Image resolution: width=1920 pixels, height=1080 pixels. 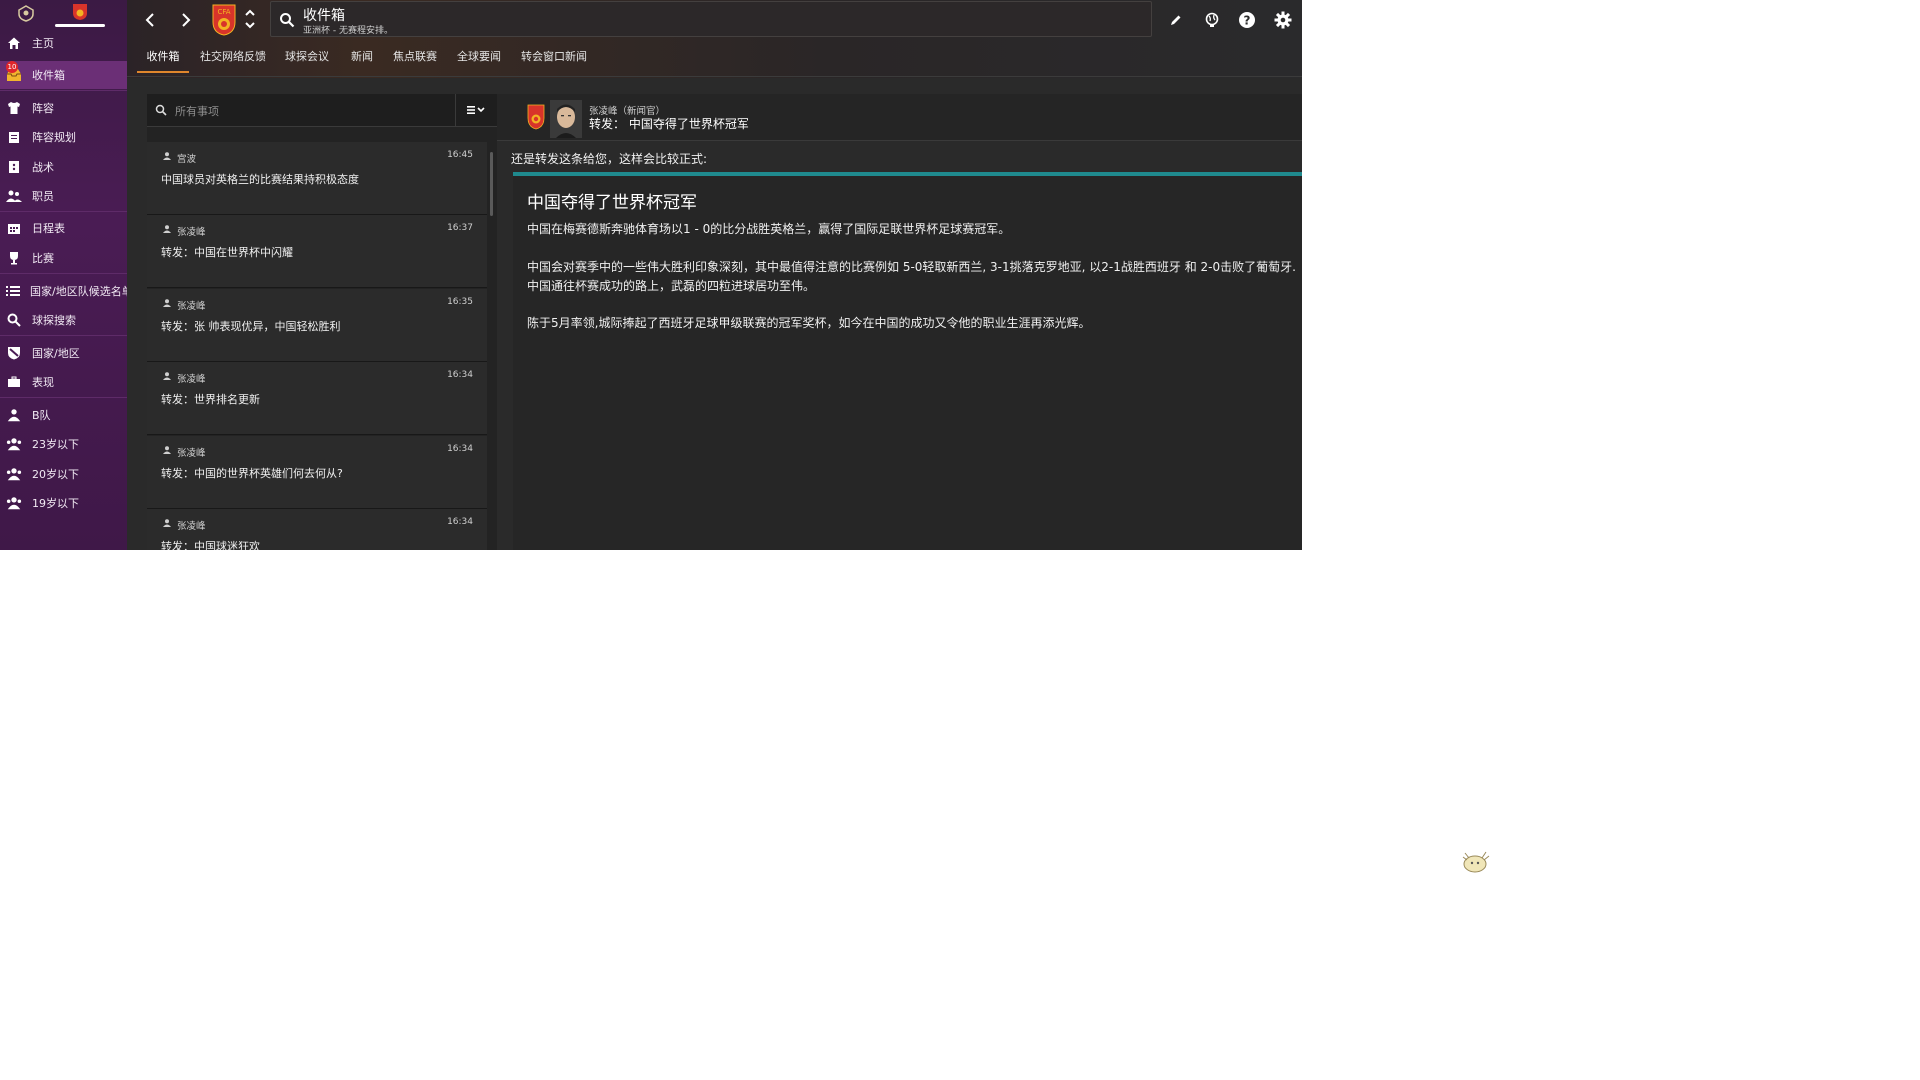 I want to click on active-indicator, so click(x=80, y=25).